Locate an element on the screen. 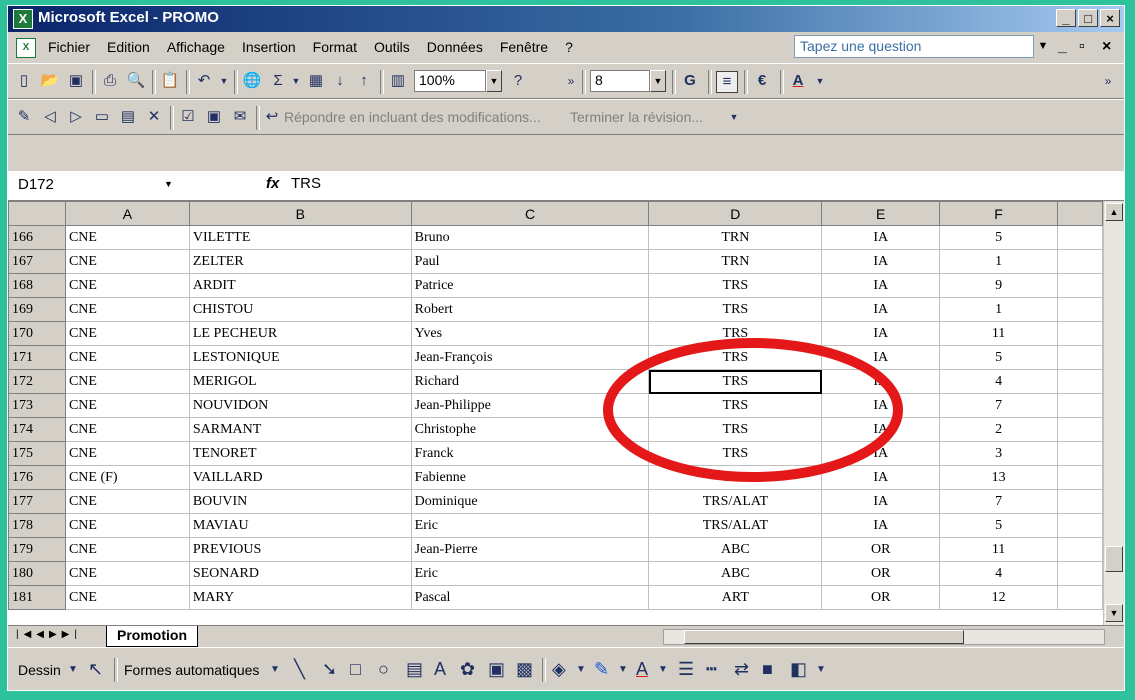  paste-icon: 📋 is located at coordinates (170, 81).